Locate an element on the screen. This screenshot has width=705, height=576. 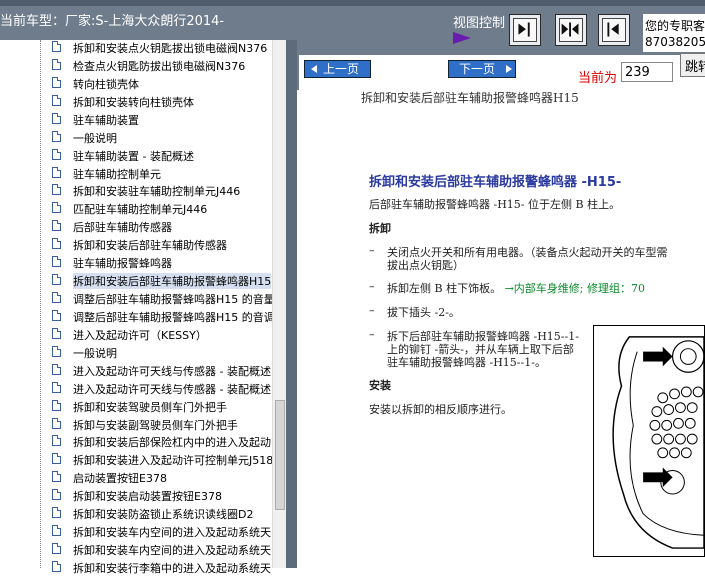
install-heading: 安装 is located at coordinates (380, 385).